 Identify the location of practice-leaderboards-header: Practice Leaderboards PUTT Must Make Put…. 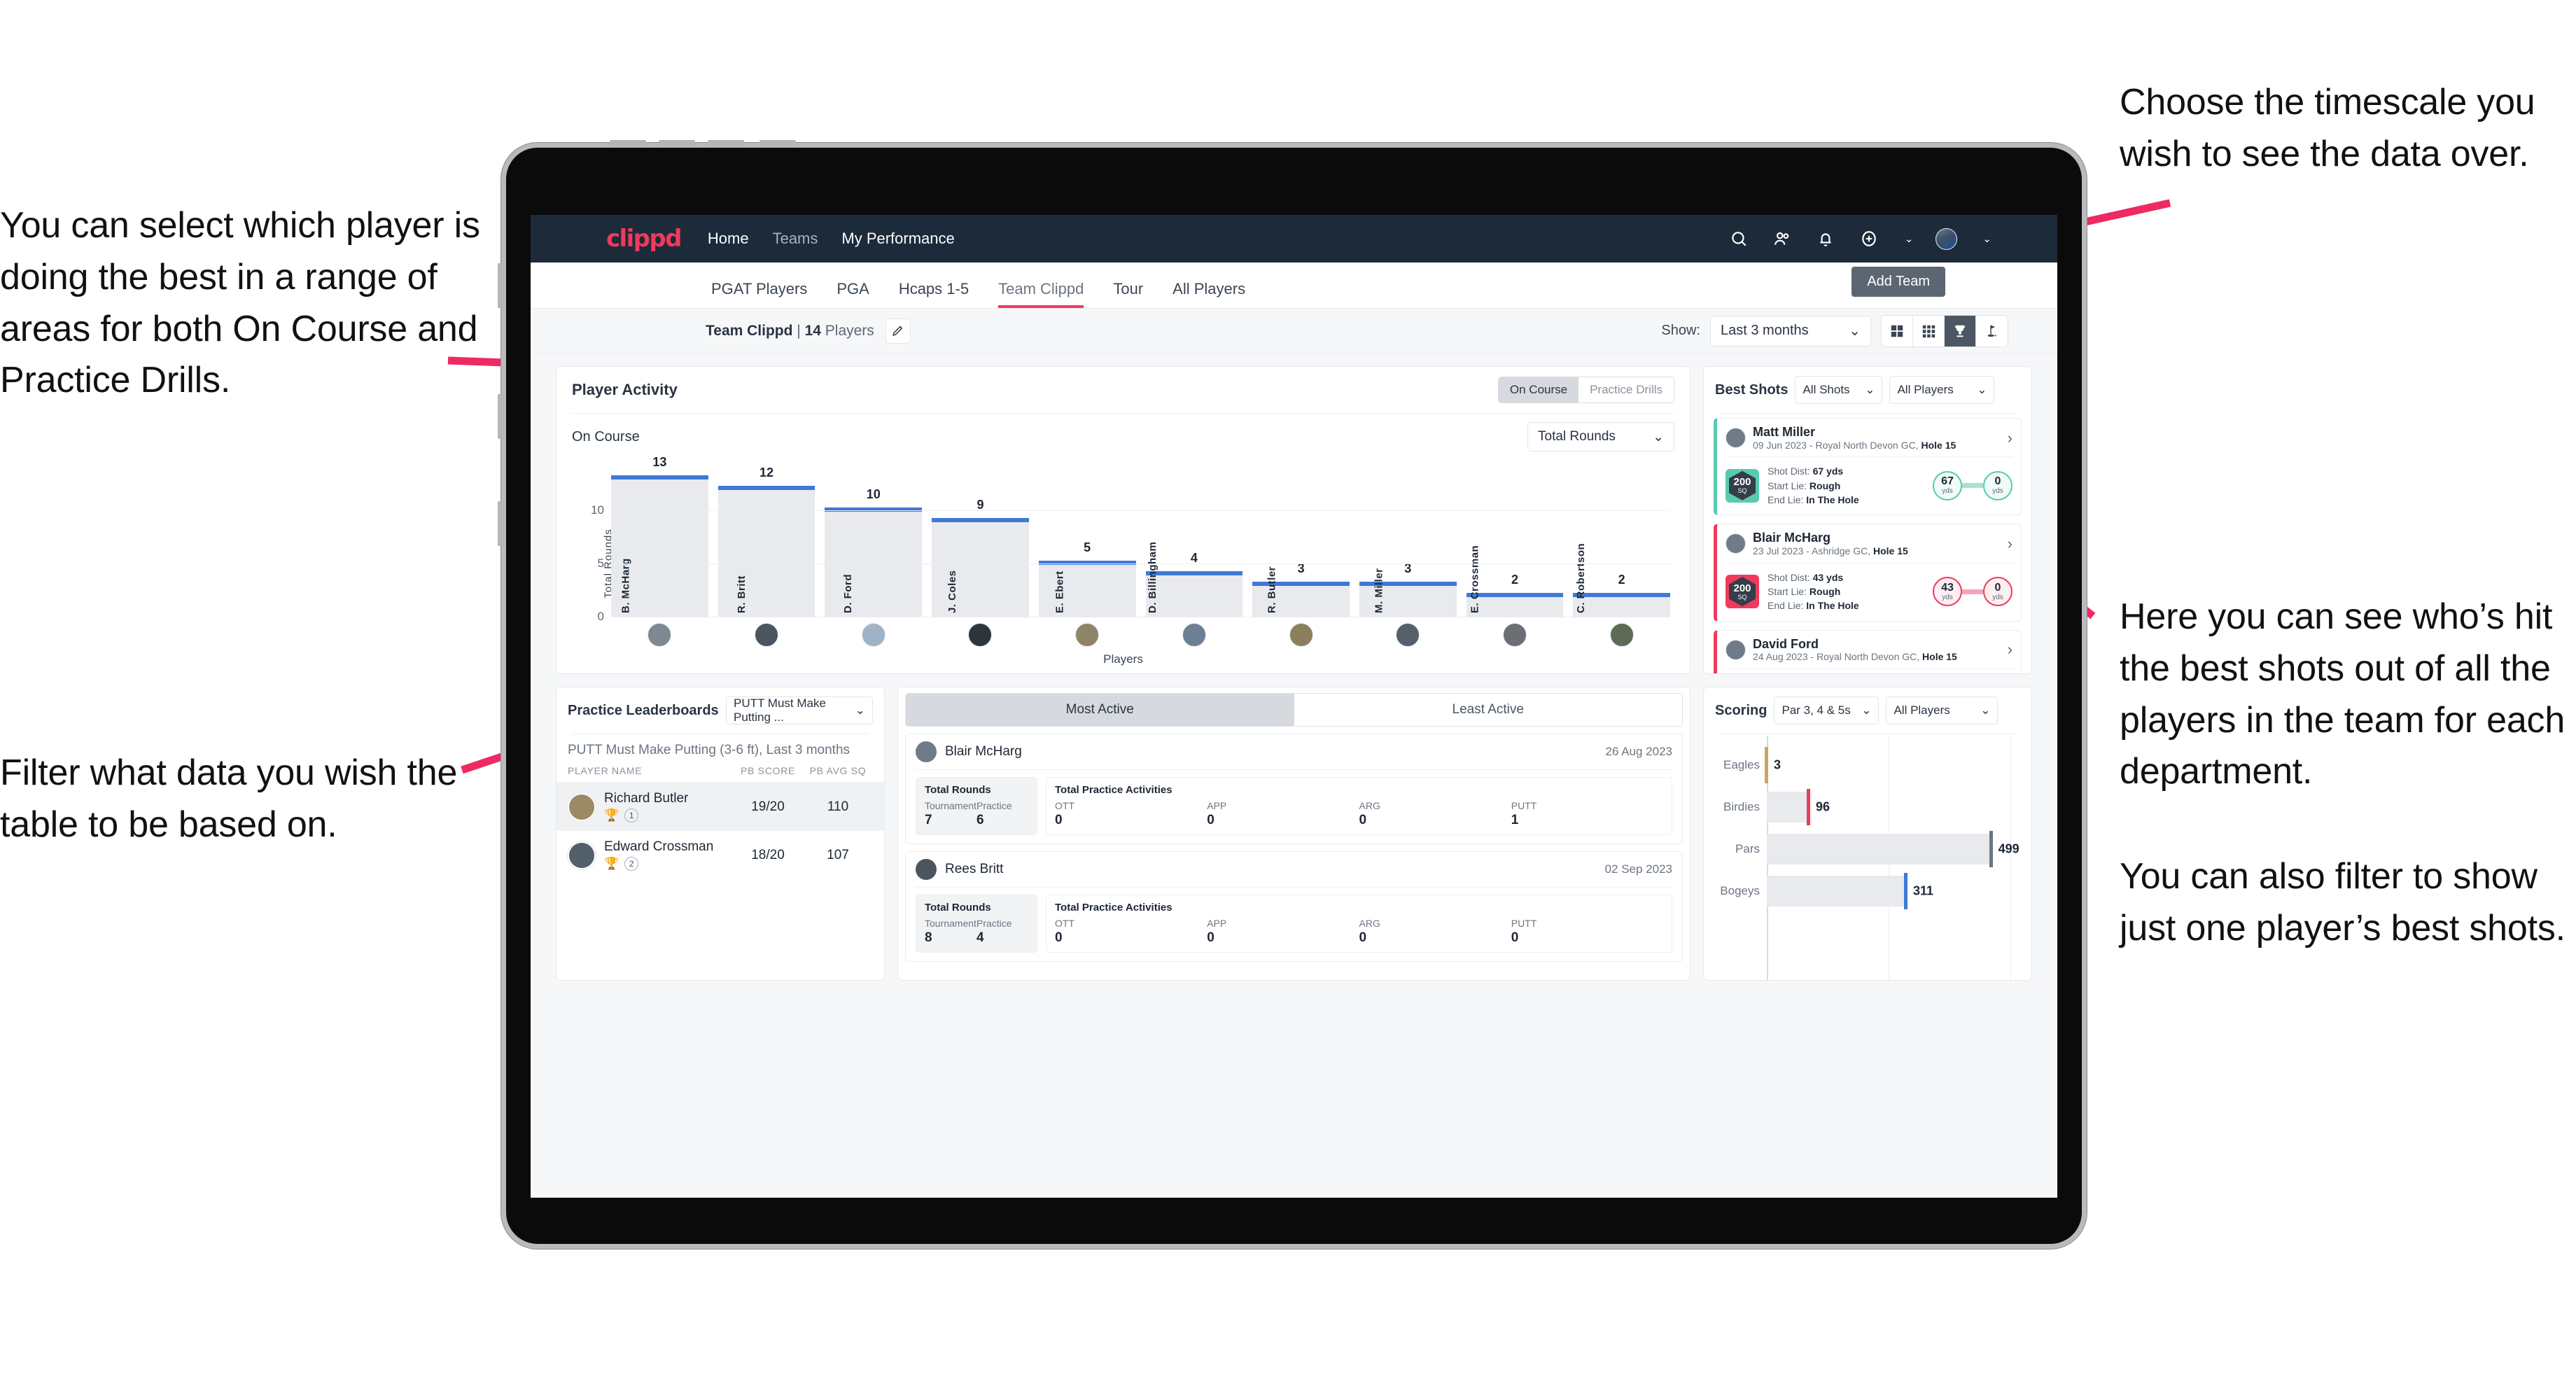
(720, 710).